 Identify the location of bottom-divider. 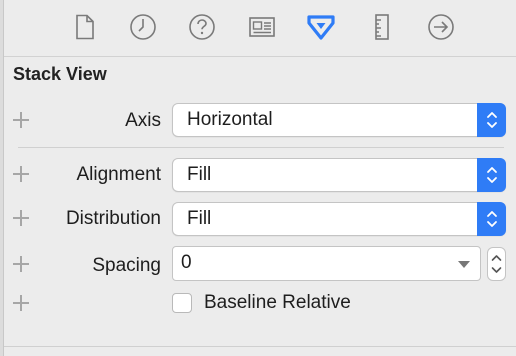
(260, 346).